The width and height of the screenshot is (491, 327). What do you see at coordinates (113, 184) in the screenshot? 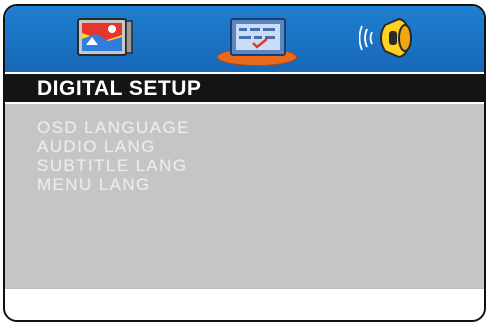
I see `menu-item-menu-lang: MENU LANG` at bounding box center [113, 184].